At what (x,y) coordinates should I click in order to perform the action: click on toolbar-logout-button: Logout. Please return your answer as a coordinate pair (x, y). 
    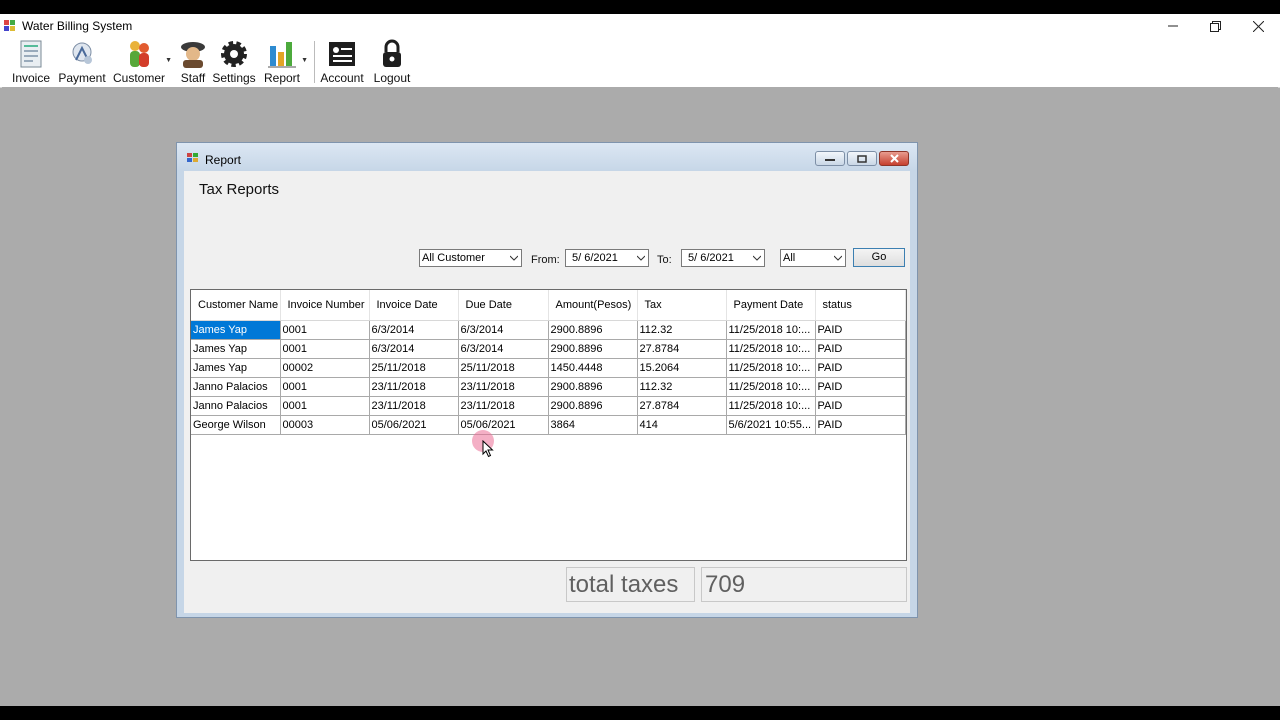
    Looking at the image, I should click on (392, 62).